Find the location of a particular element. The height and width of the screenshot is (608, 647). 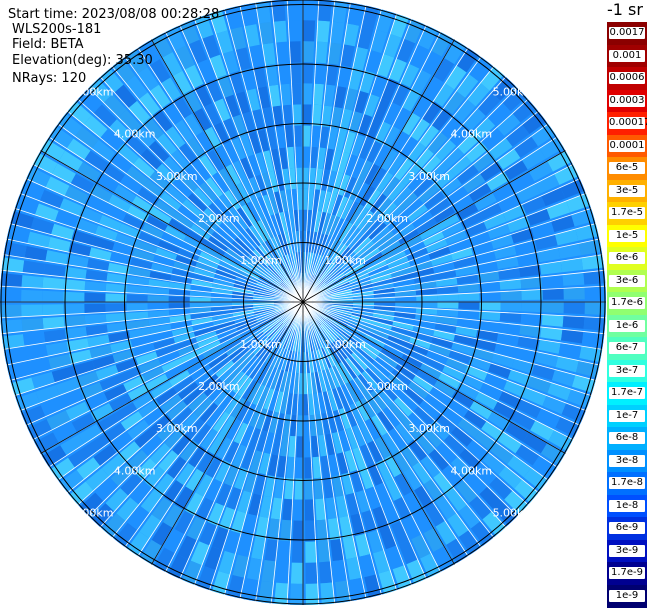

elevation-text: Elevation(deg): 35.30 is located at coordinates (82, 60).